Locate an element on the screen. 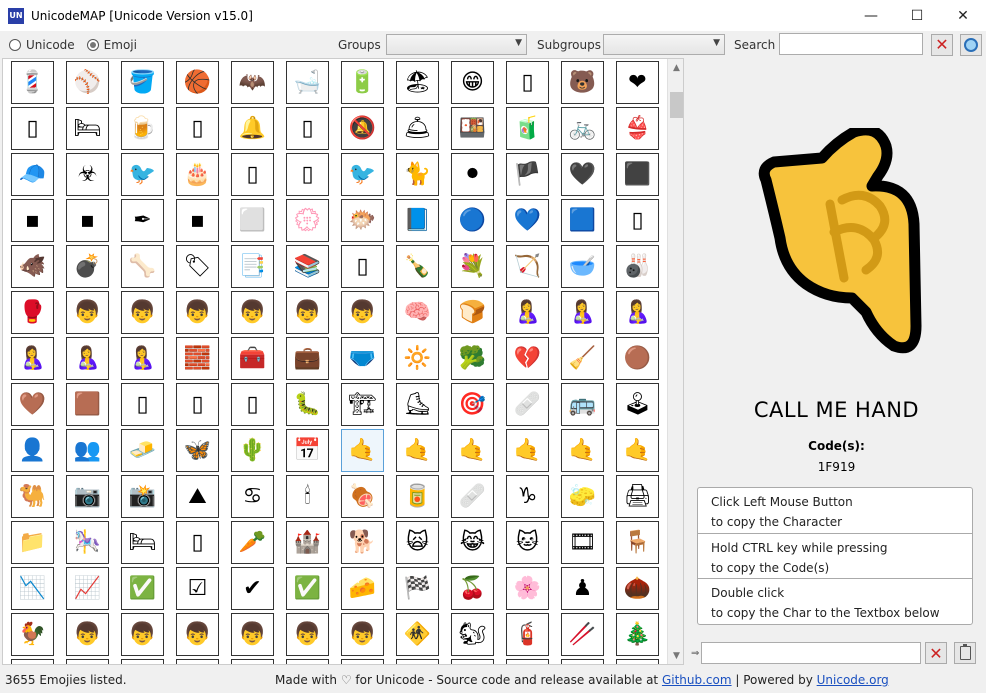 This screenshot has width=986, height=693. emoji-cell: ⛰ is located at coordinates (197, 496).